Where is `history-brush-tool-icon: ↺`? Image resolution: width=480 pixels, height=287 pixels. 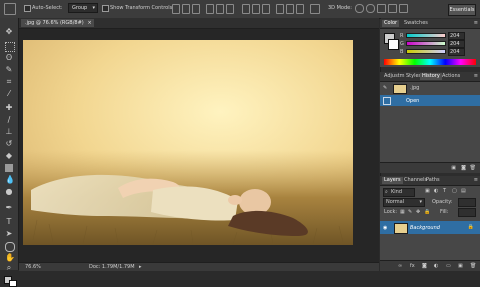 history-brush-tool-icon: ↺ is located at coordinates (9, 144).